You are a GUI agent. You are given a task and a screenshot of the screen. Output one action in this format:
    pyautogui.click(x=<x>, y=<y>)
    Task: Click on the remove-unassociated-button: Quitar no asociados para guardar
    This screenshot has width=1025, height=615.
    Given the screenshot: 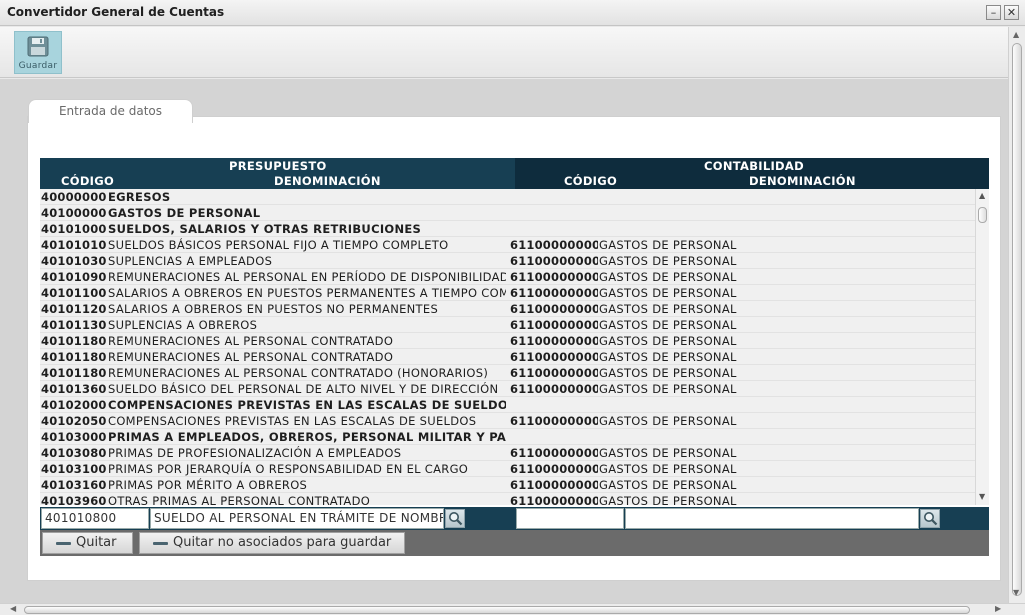 What is the action you would take?
    pyautogui.click(x=272, y=543)
    